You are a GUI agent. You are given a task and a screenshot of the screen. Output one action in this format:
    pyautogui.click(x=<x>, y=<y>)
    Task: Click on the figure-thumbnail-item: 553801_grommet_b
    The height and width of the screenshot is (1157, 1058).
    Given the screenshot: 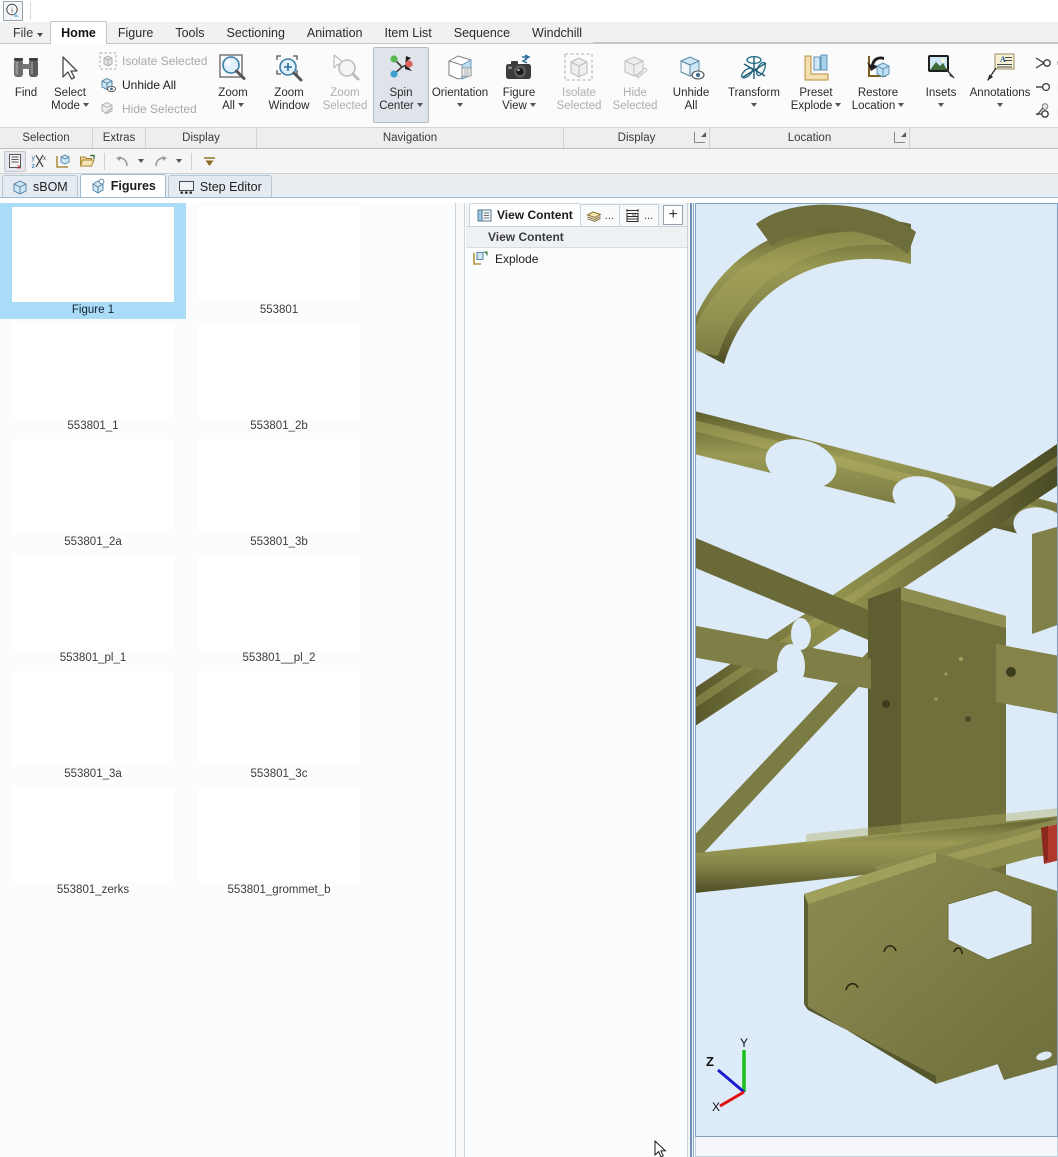 What is the action you would take?
    pyautogui.click(x=279, y=841)
    